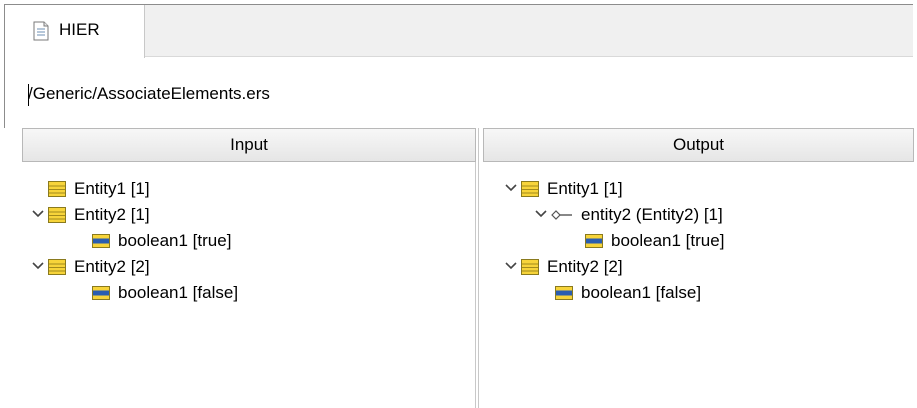 The image size is (917, 408). What do you see at coordinates (562, 215) in the screenshot?
I see `association-icon` at bounding box center [562, 215].